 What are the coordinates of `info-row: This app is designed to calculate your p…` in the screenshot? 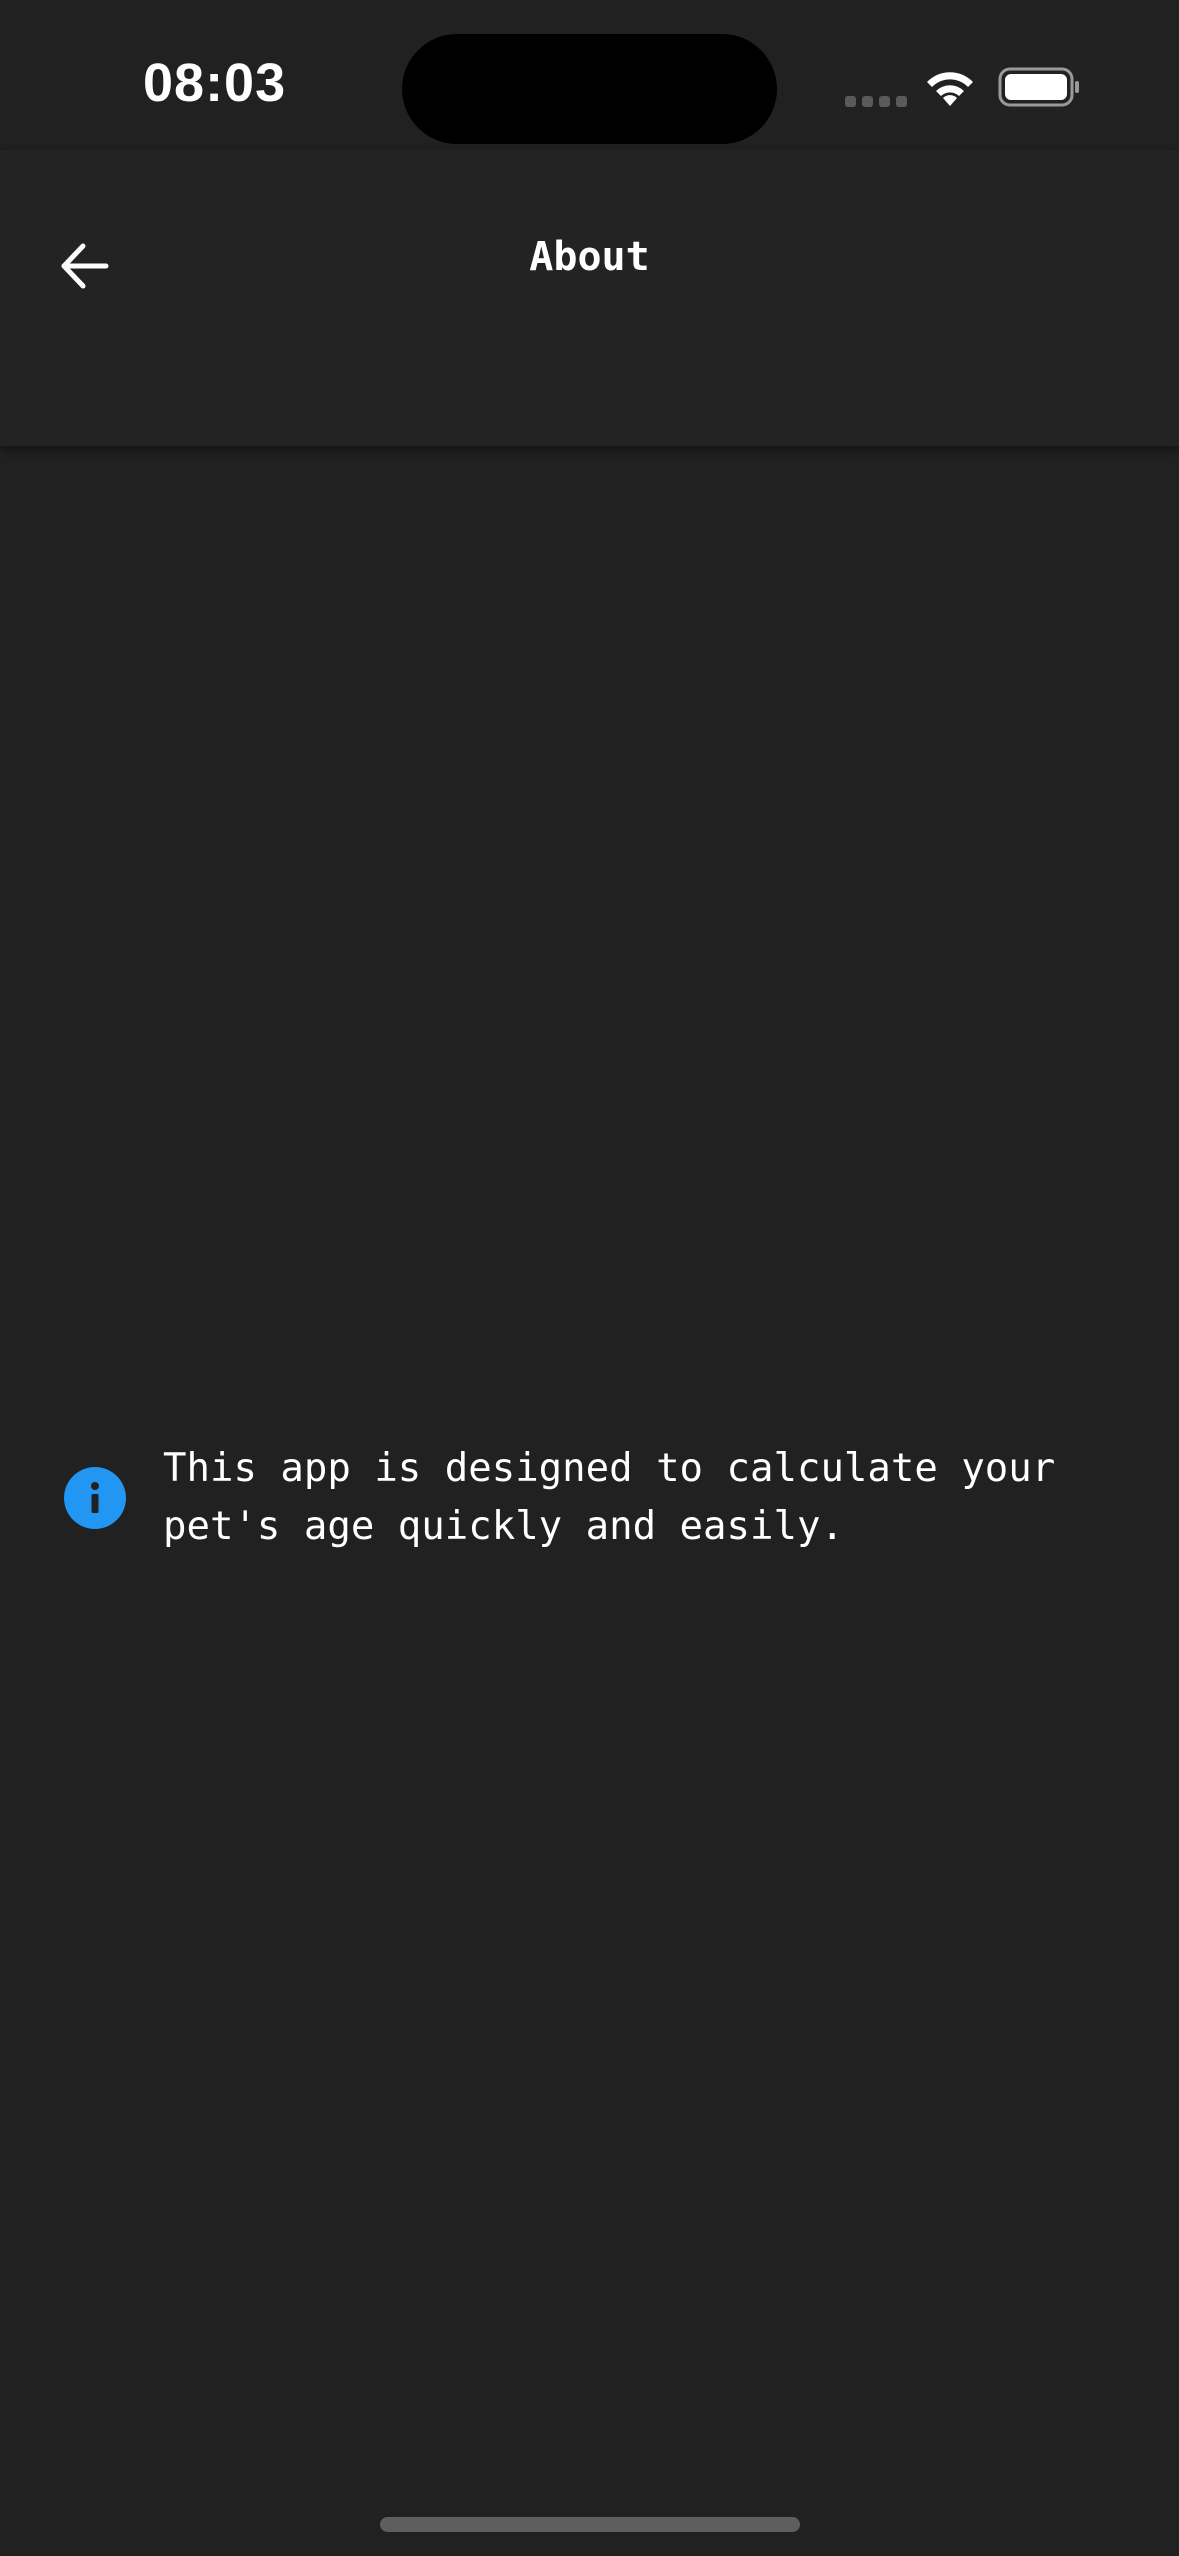 It's located at (594, 1498).